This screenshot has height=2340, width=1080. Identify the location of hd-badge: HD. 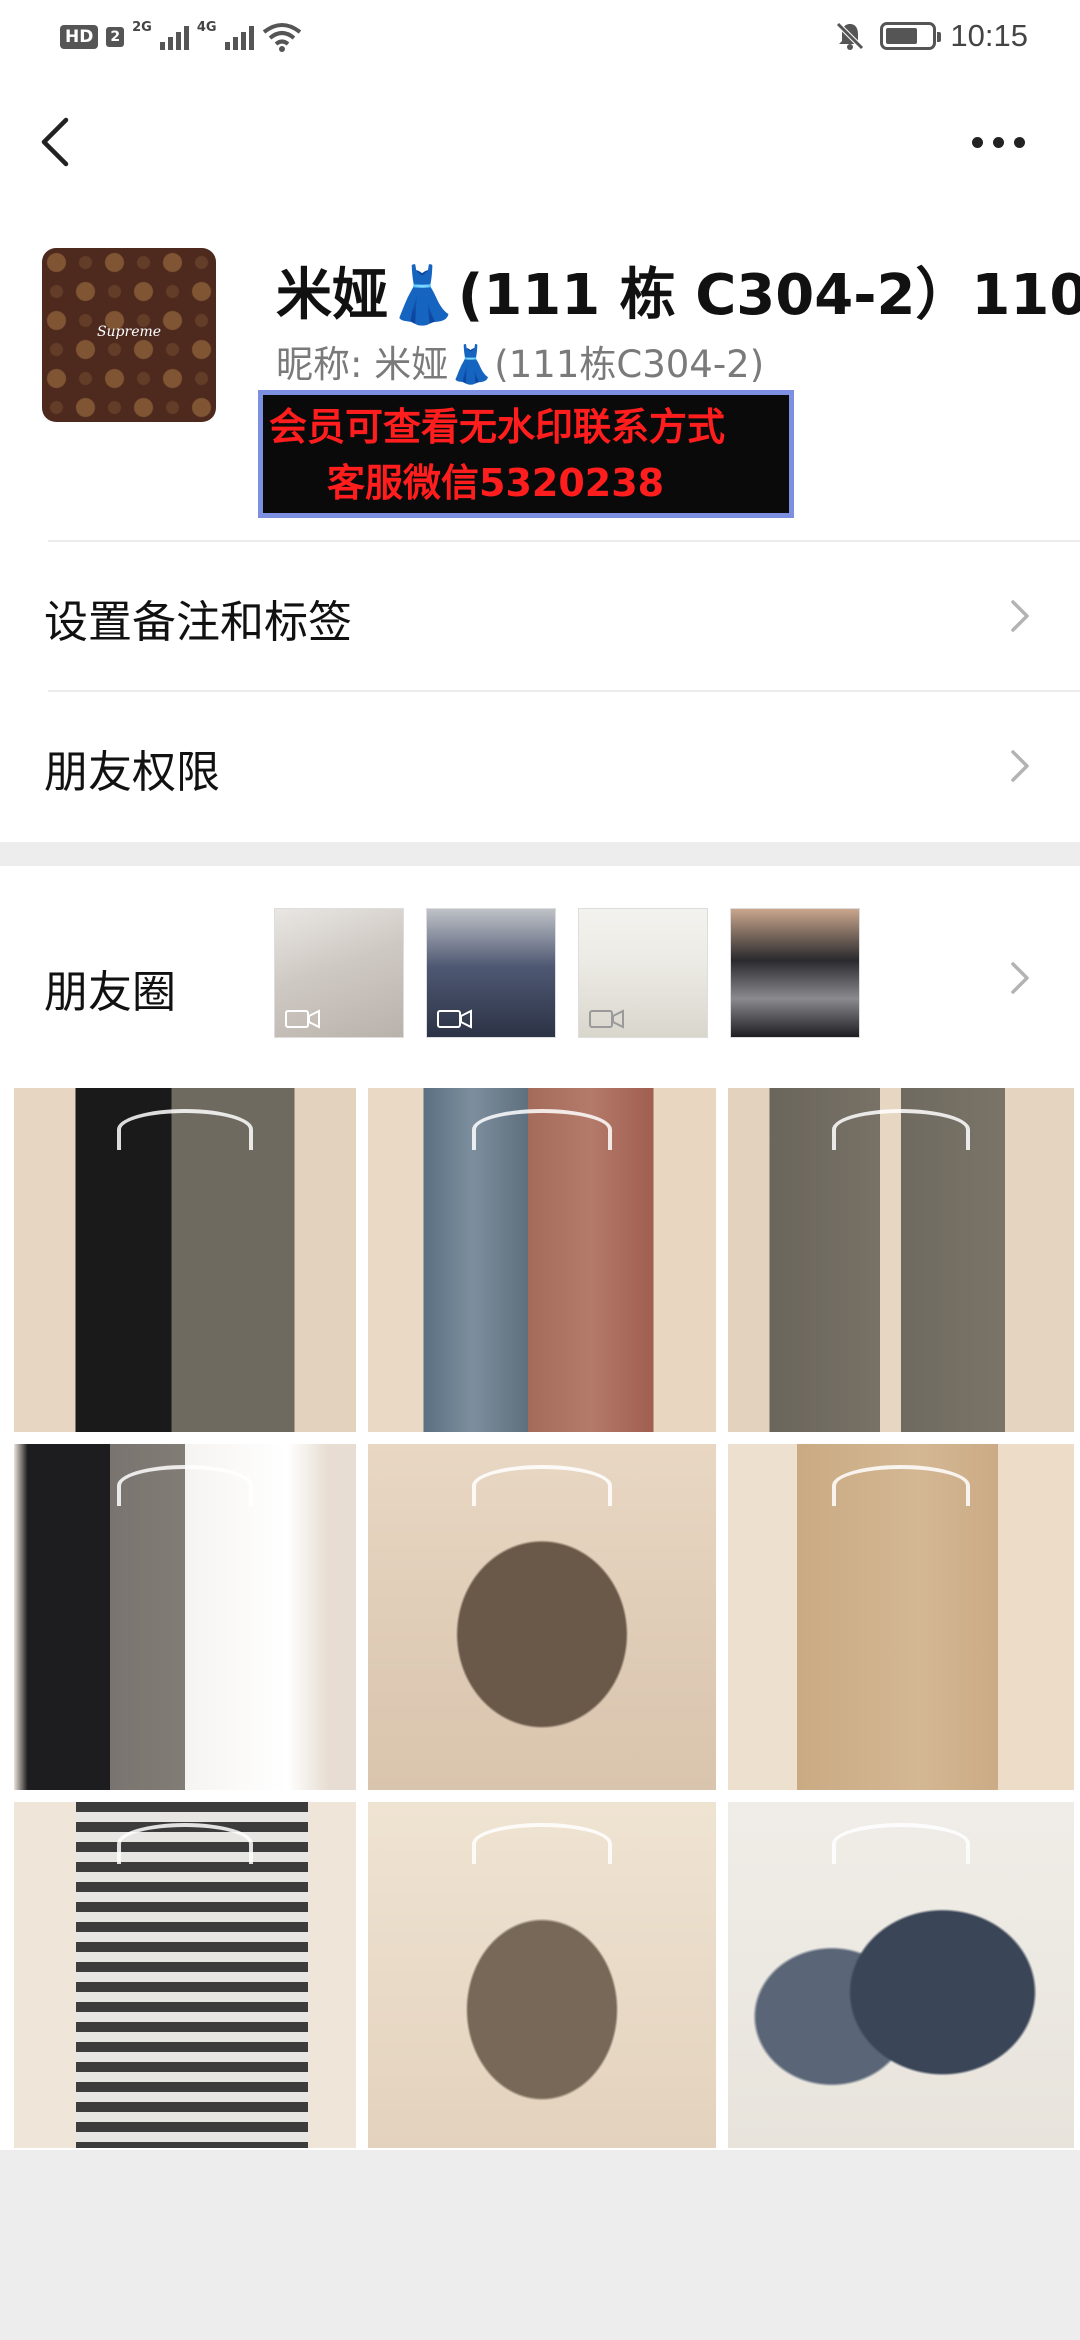
(79, 37).